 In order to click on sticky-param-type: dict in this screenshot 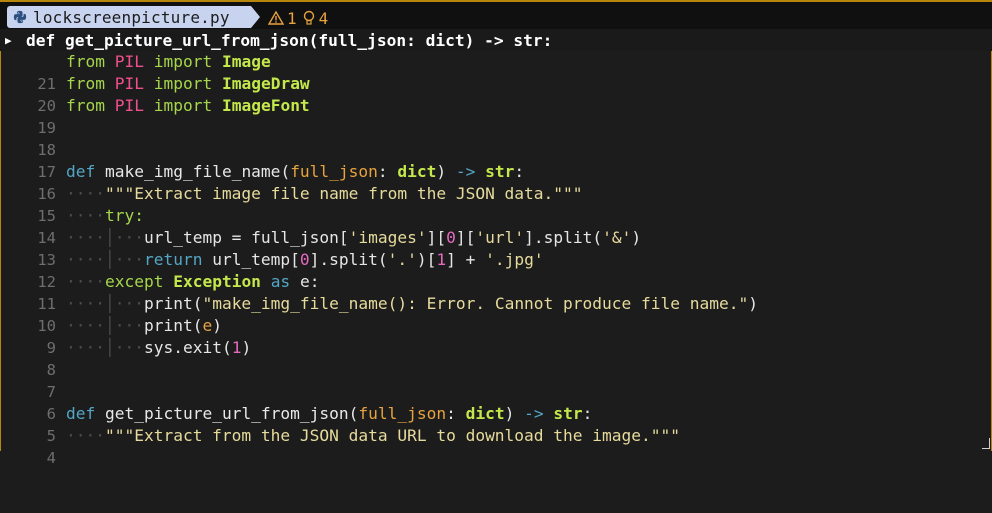, I will do `click(445, 40)`.